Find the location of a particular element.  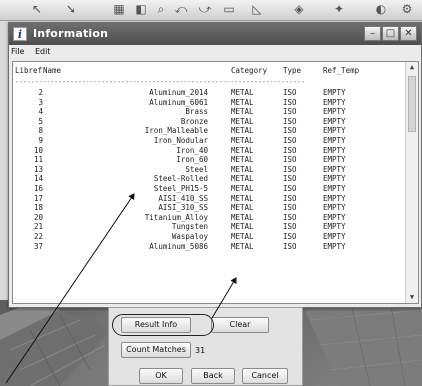

rotate-icon: ⤺ is located at coordinates (181, 9).